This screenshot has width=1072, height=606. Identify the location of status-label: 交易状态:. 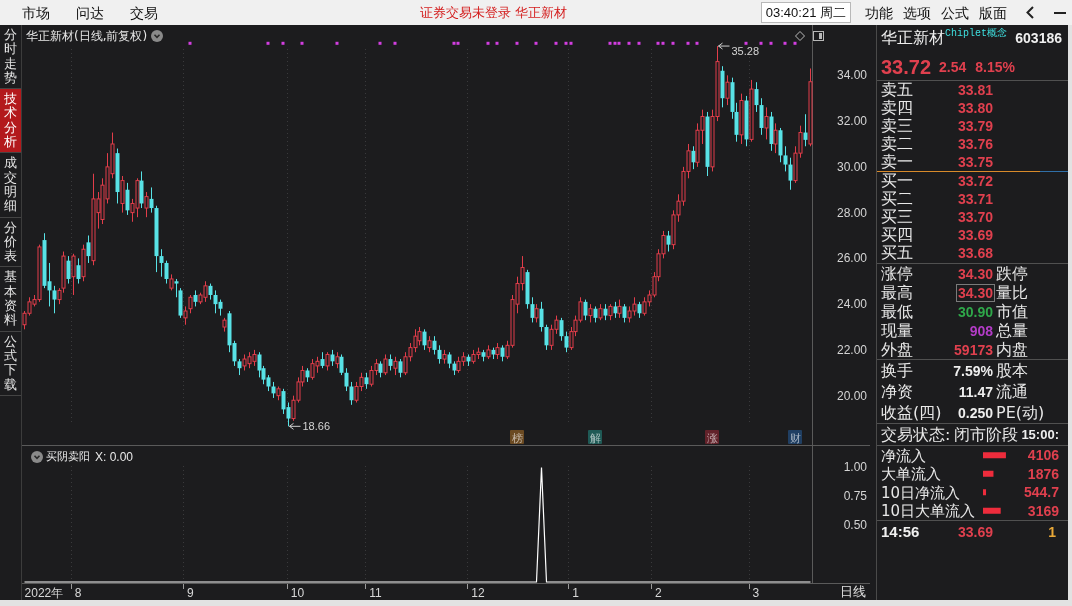
(916, 434).